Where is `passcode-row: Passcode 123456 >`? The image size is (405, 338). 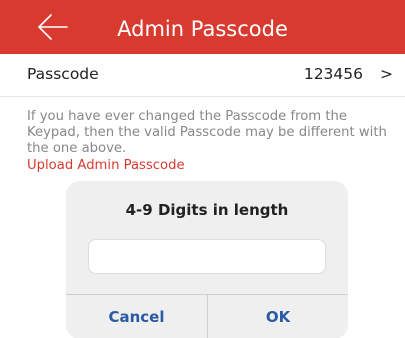 passcode-row: Passcode 123456 > is located at coordinates (202, 74).